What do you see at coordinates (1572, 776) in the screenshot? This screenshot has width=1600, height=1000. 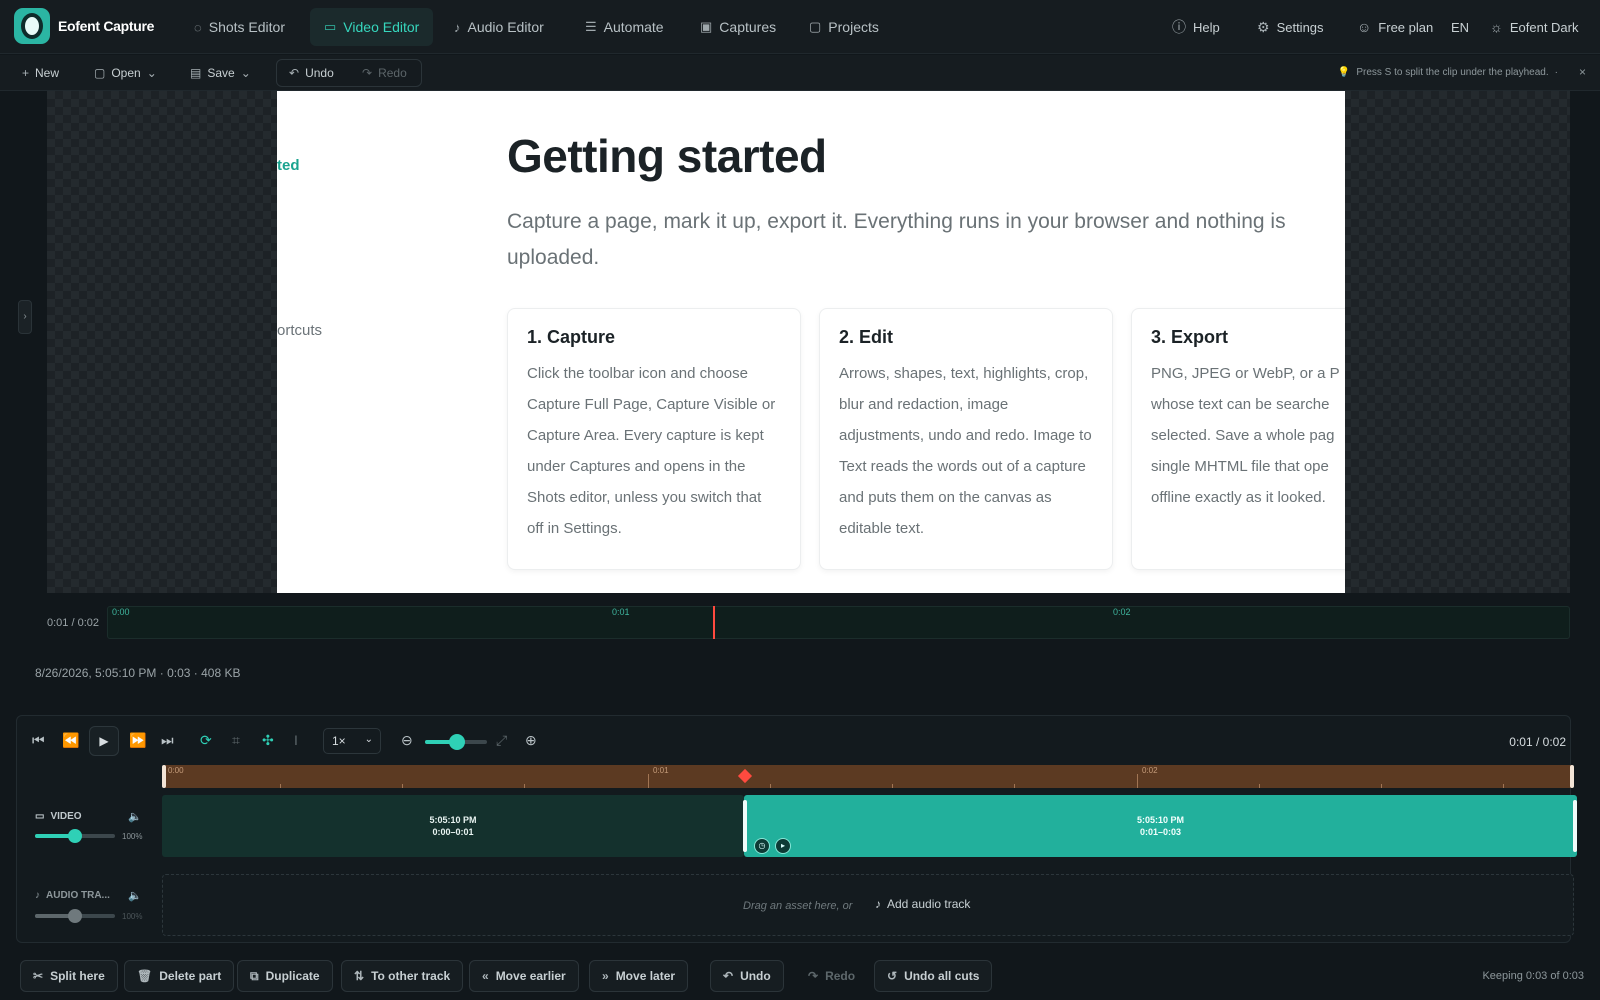 I see `trim-end-handle` at bounding box center [1572, 776].